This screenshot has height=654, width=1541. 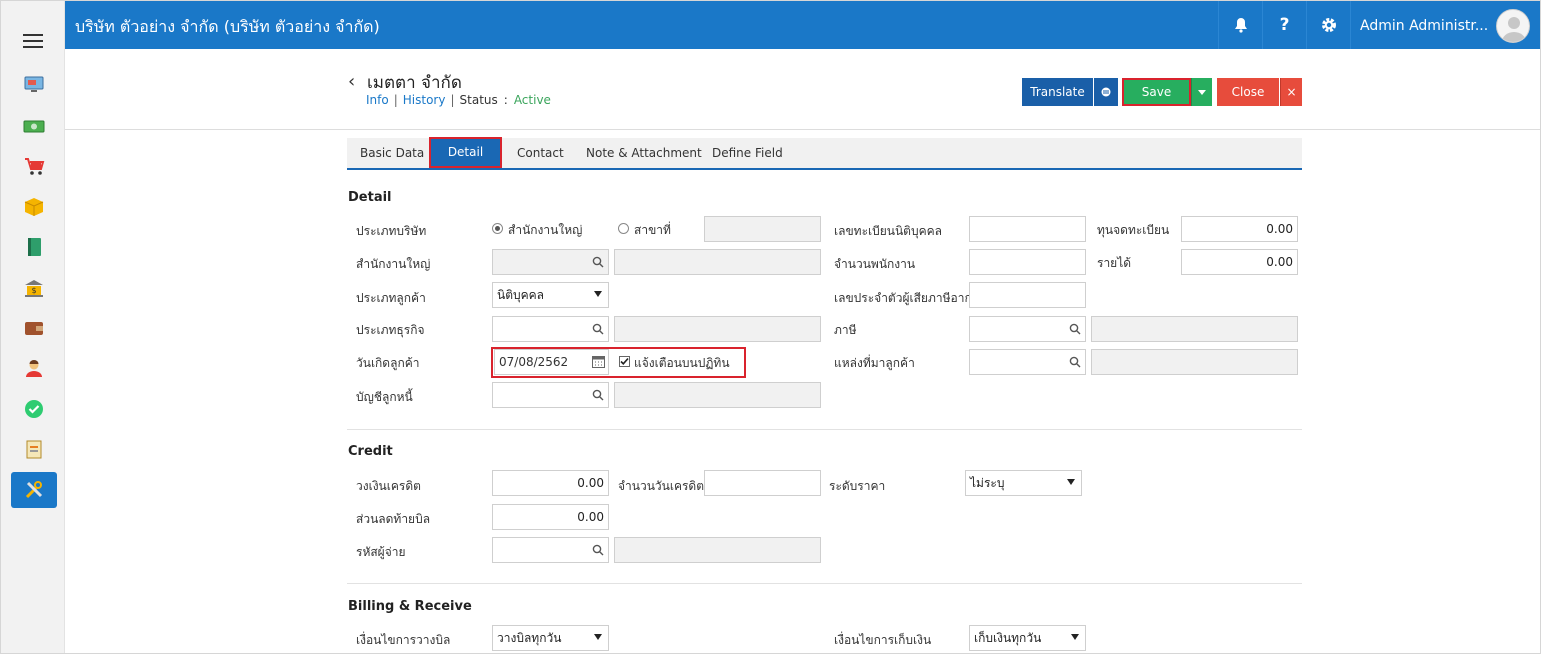 What do you see at coordinates (1284, 25) in the screenshot?
I see `help-button: ?` at bounding box center [1284, 25].